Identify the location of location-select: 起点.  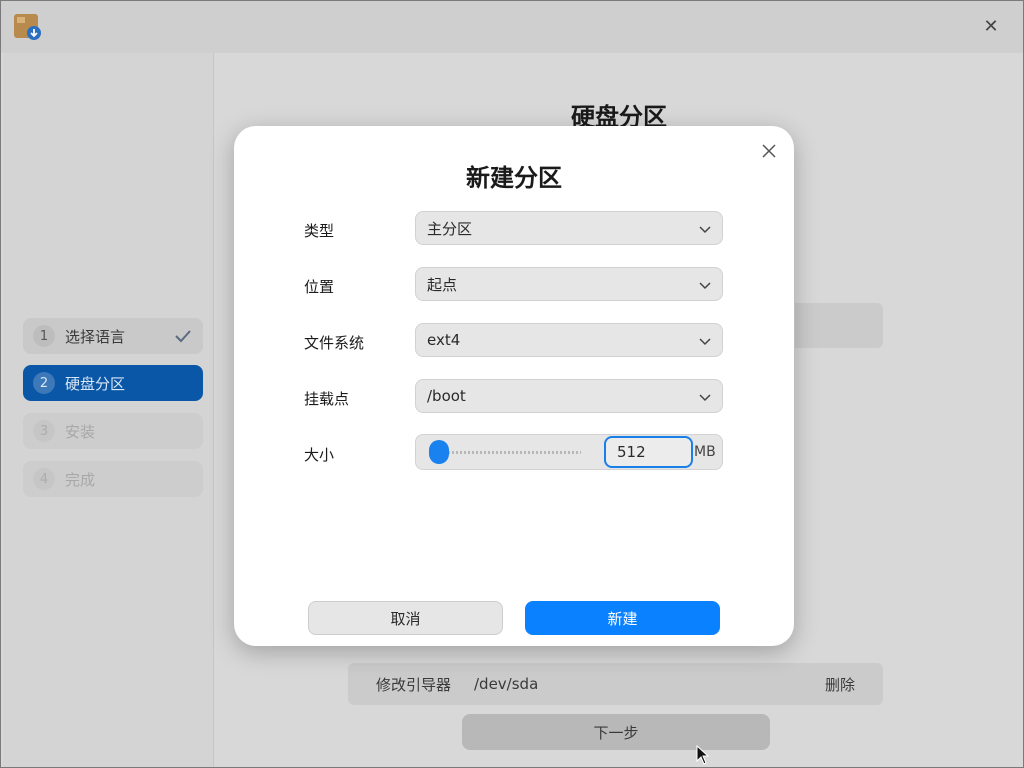
(569, 284).